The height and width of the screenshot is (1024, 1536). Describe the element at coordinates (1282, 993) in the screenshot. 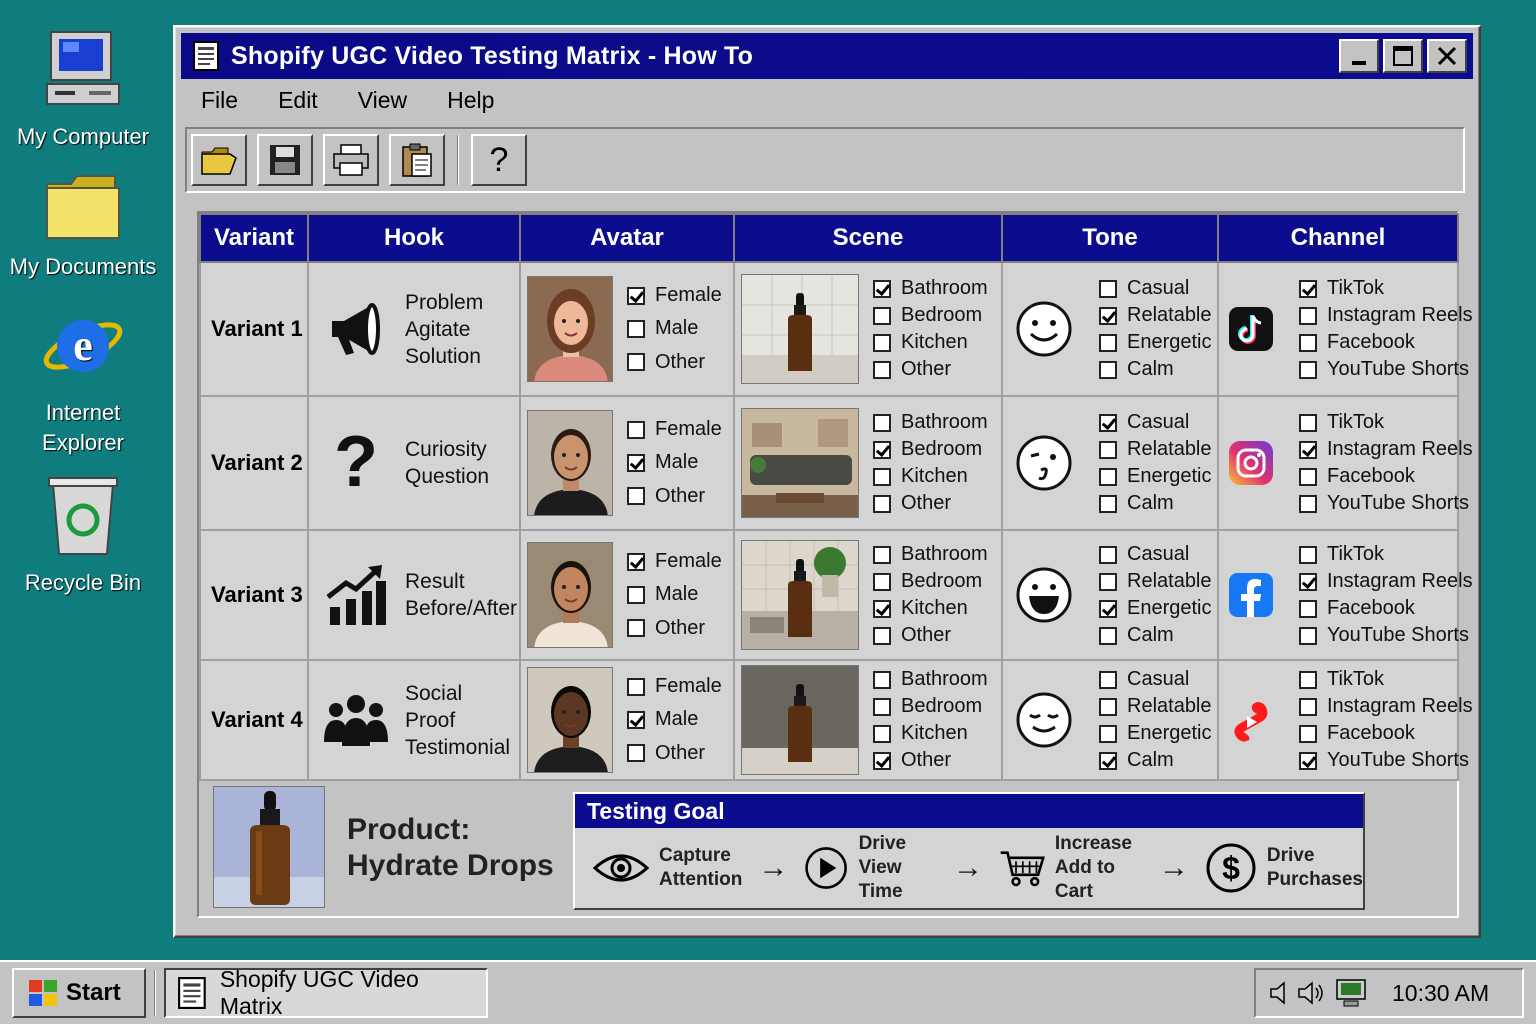

I see `speaker-icon` at that location.